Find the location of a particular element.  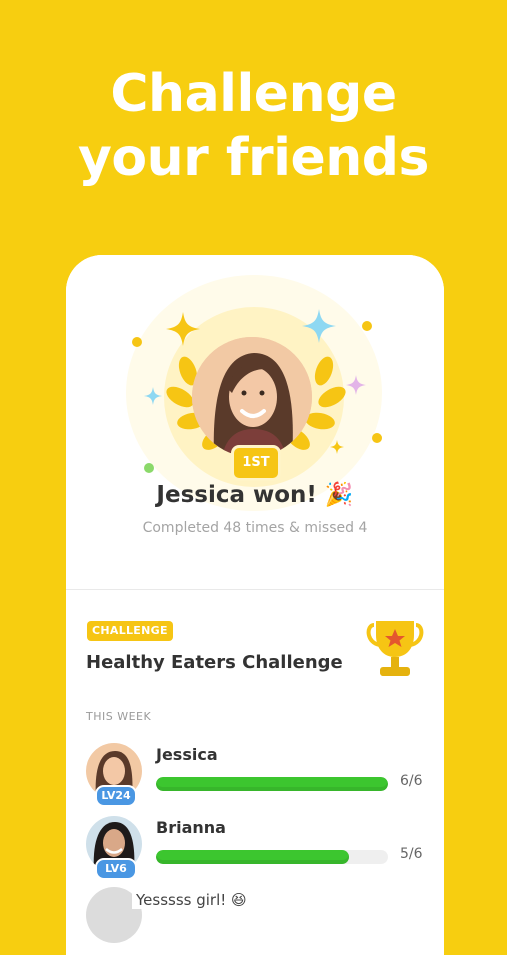

participant-name: Jessica is located at coordinates (187, 754).